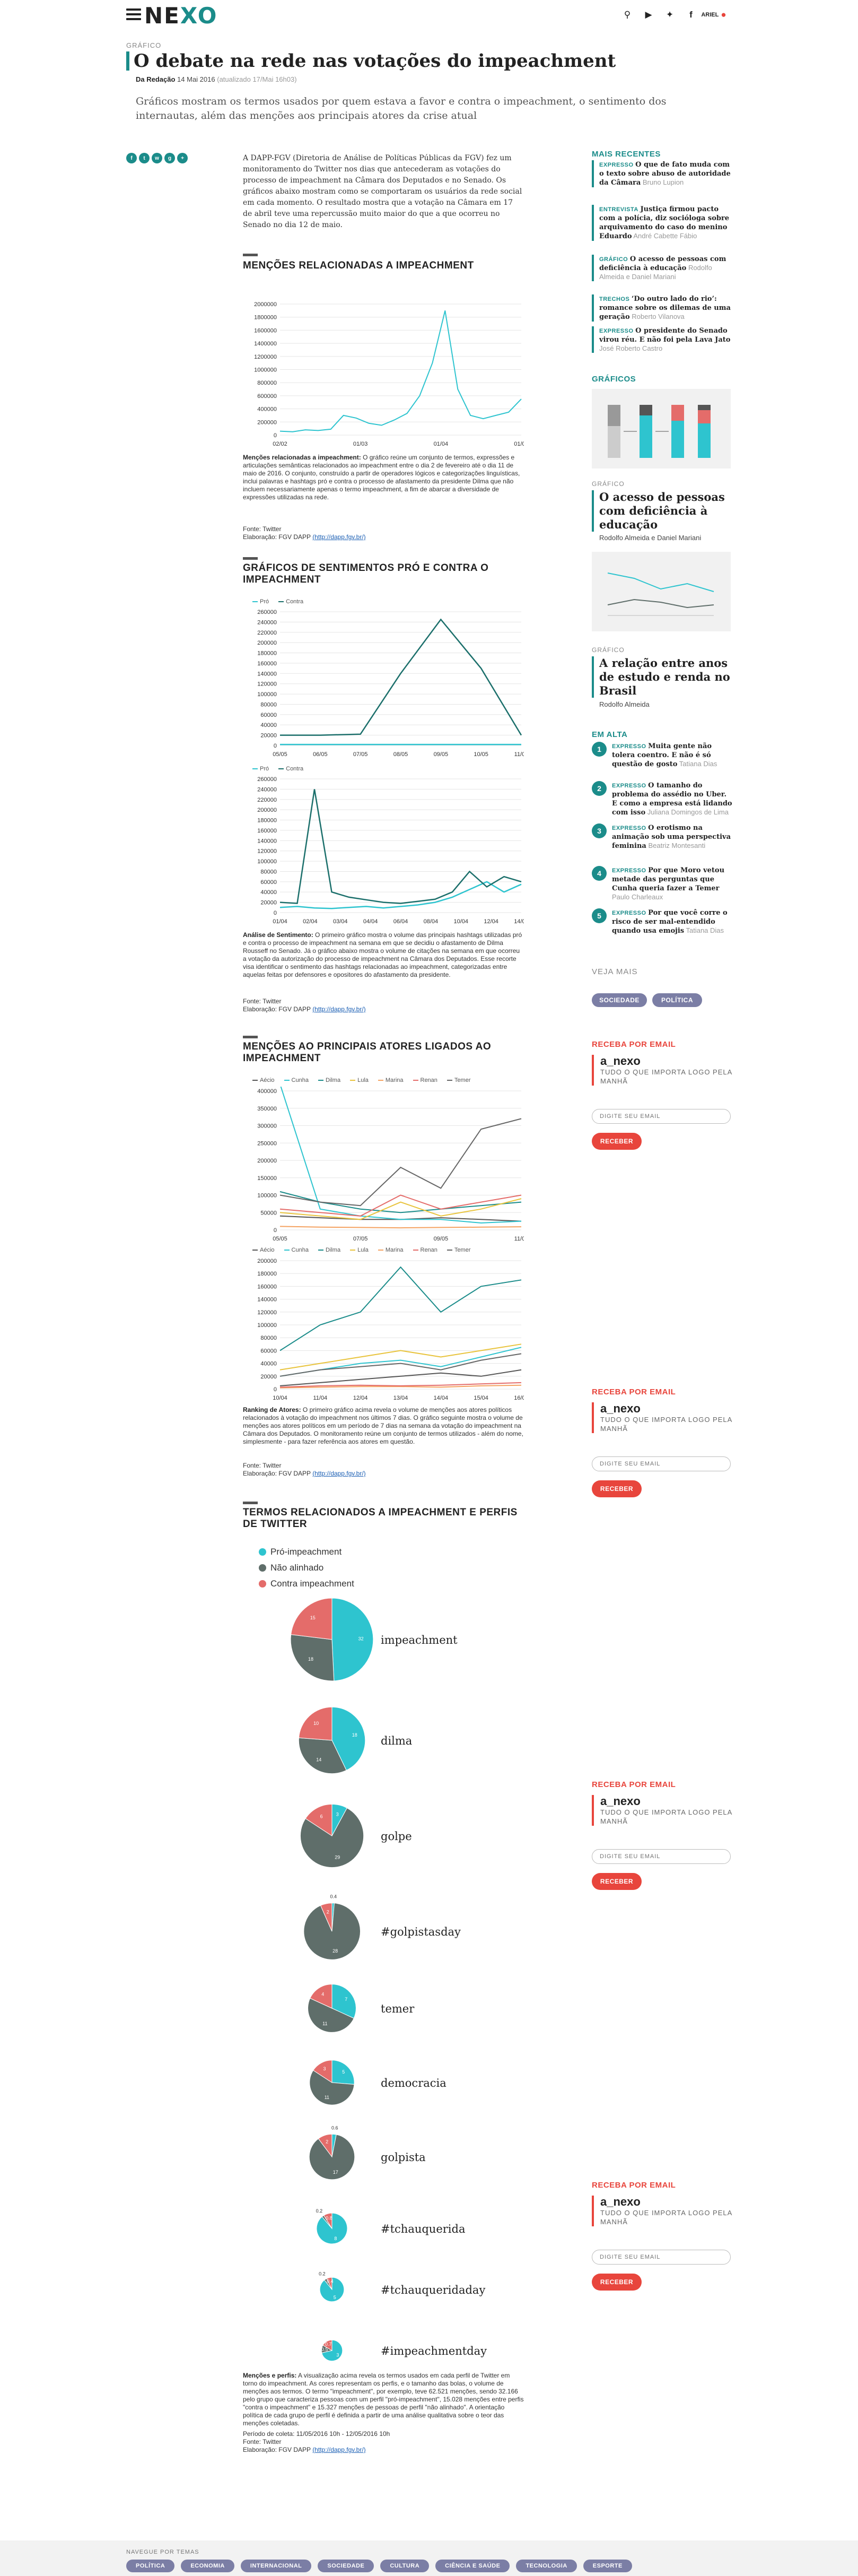 The image size is (858, 2576). I want to click on legend-actors-2: Aécio Cunha Dilma Lula Marina Renan Temer, so click(361, 1250).